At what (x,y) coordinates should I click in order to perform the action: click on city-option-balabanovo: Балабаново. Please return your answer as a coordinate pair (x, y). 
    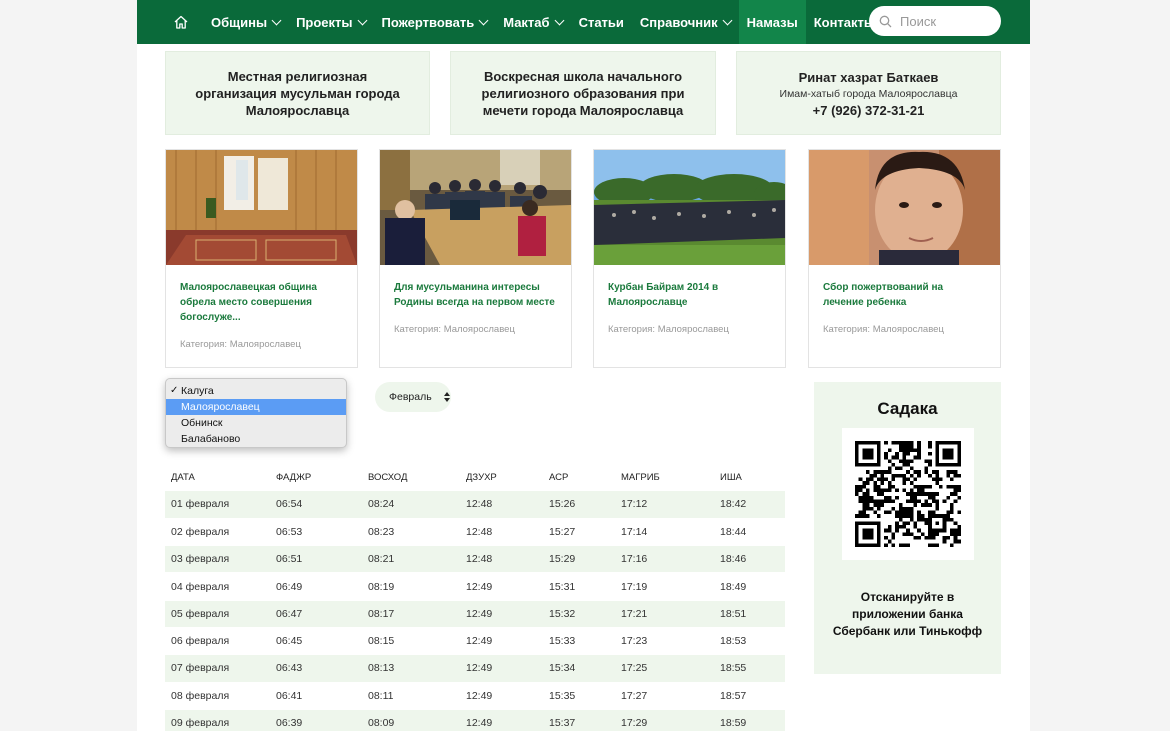
    Looking at the image, I should click on (256, 439).